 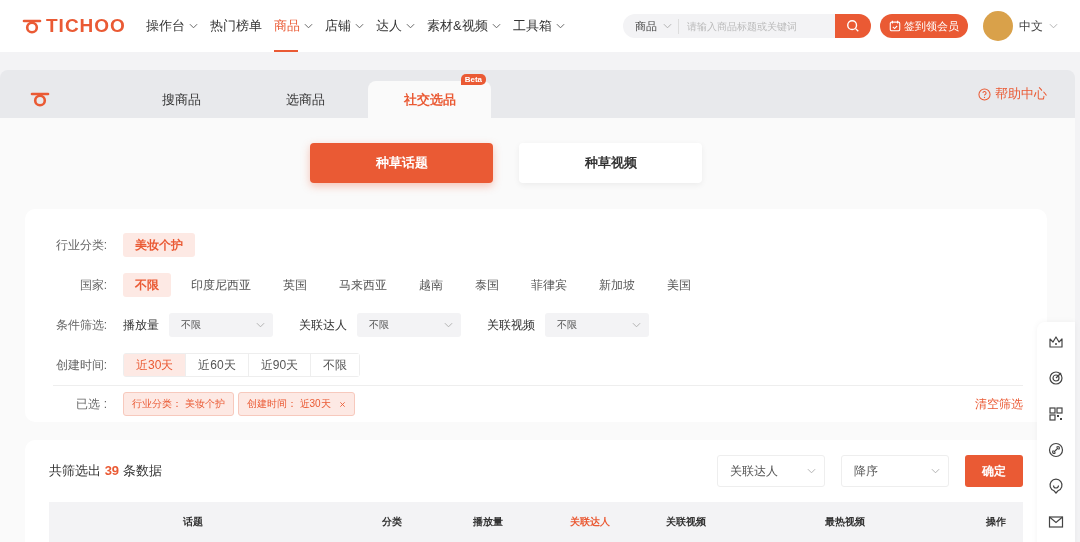 What do you see at coordinates (342, 404) in the screenshot?
I see `close-icon` at bounding box center [342, 404].